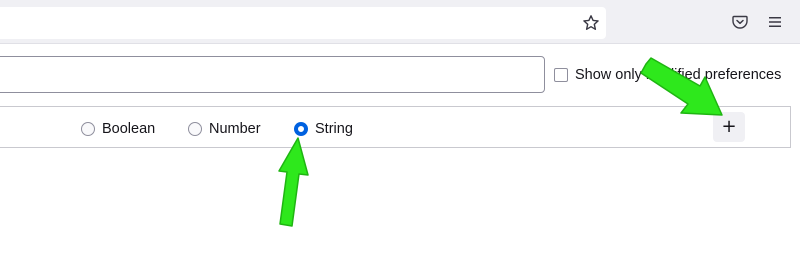  What do you see at coordinates (129, 128) in the screenshot?
I see `radio-label-boolean: Boolean` at bounding box center [129, 128].